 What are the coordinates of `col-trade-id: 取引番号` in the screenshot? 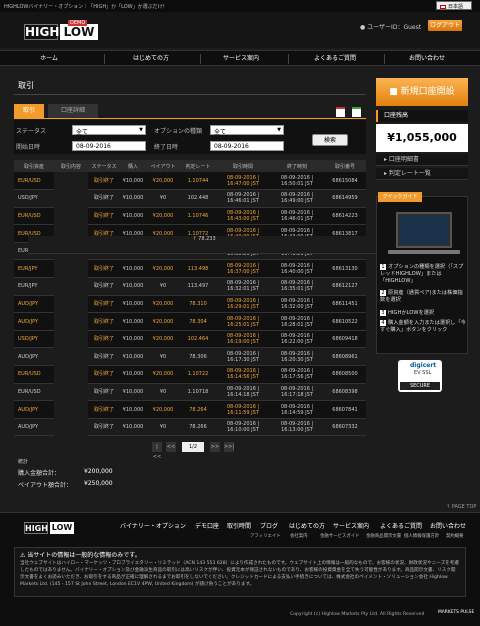 It's located at (345, 166).